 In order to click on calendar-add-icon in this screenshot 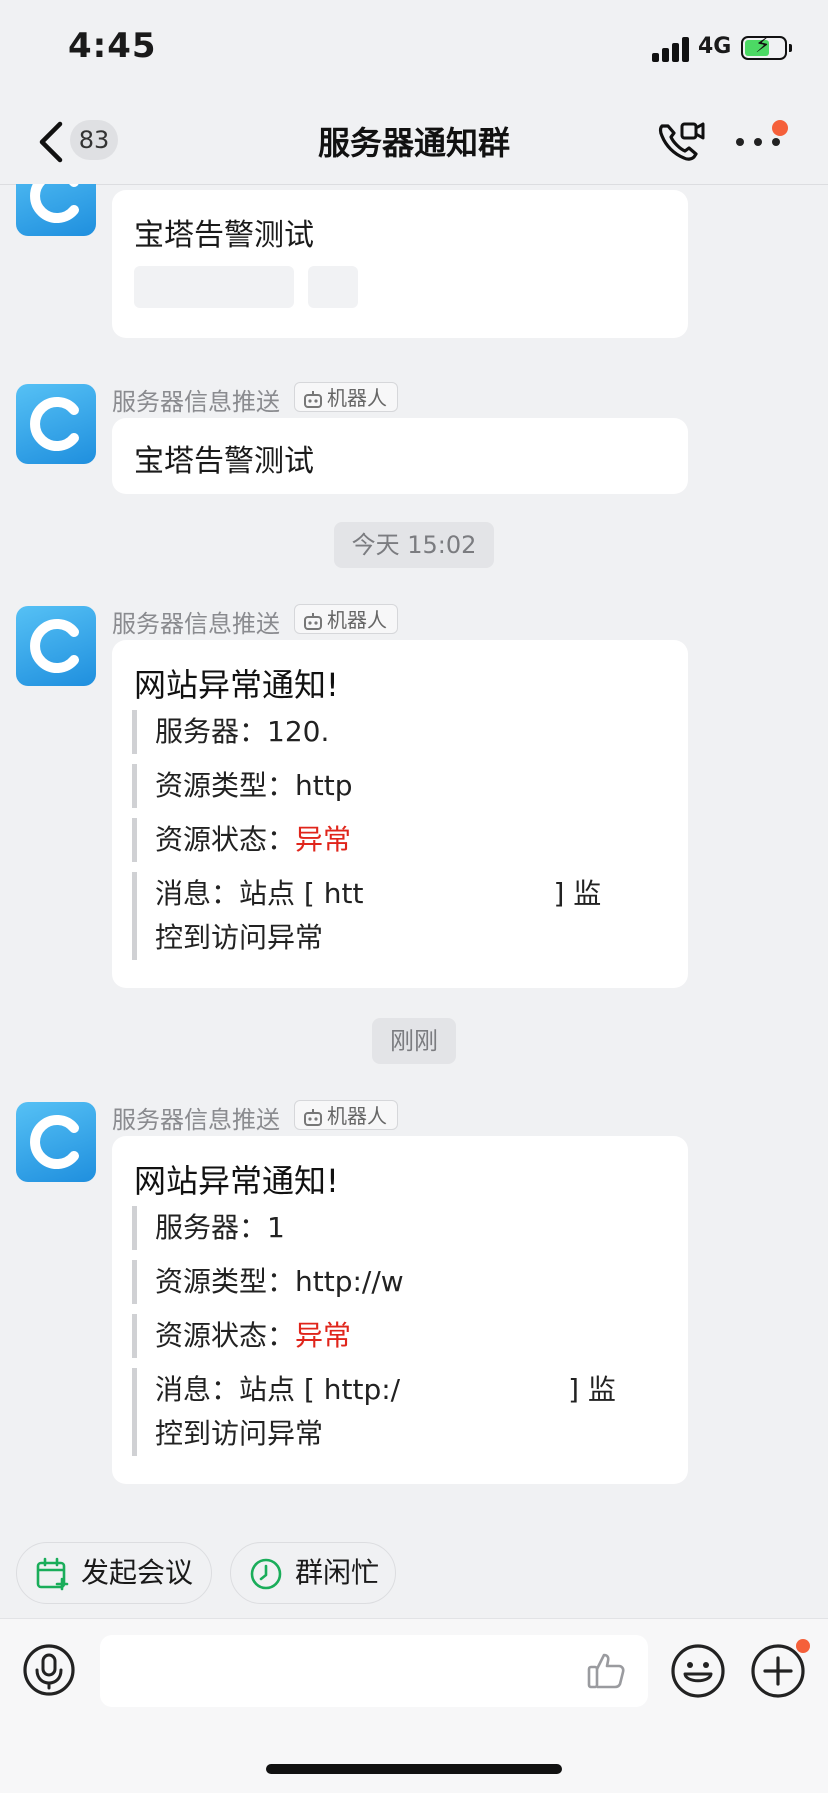, I will do `click(52, 1574)`.